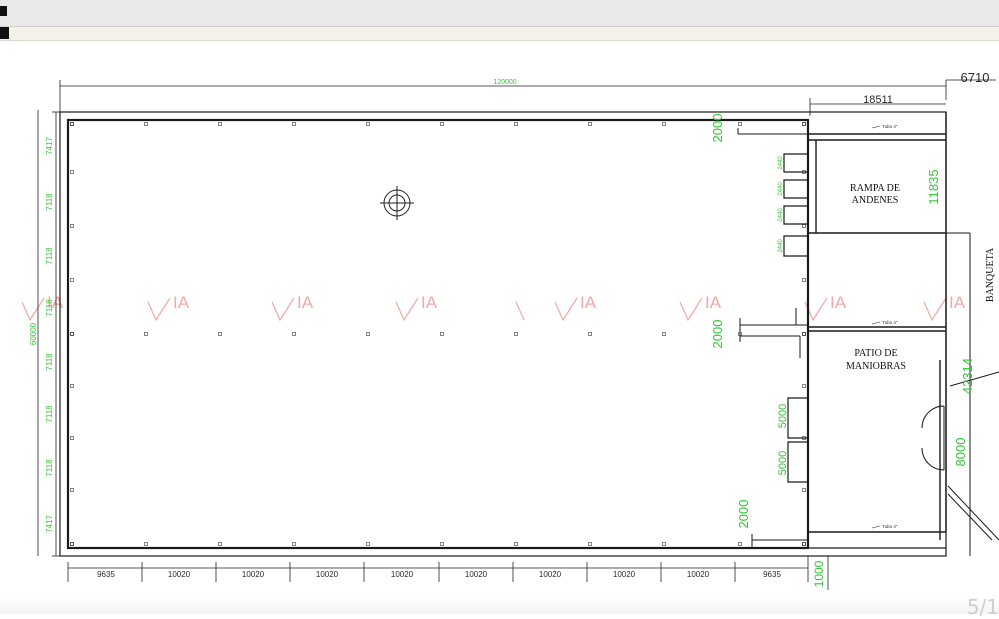  What do you see at coordinates (527, 99) in the screenshot?
I see `top-dimension-line` at bounding box center [527, 99].